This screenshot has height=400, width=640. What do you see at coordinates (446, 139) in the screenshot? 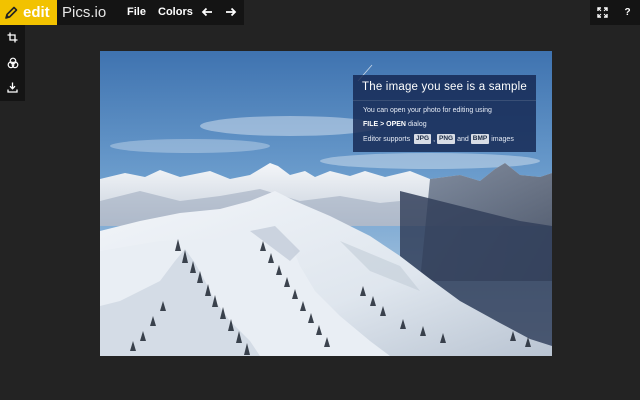
I see `format-badge-png: PNG` at bounding box center [446, 139].